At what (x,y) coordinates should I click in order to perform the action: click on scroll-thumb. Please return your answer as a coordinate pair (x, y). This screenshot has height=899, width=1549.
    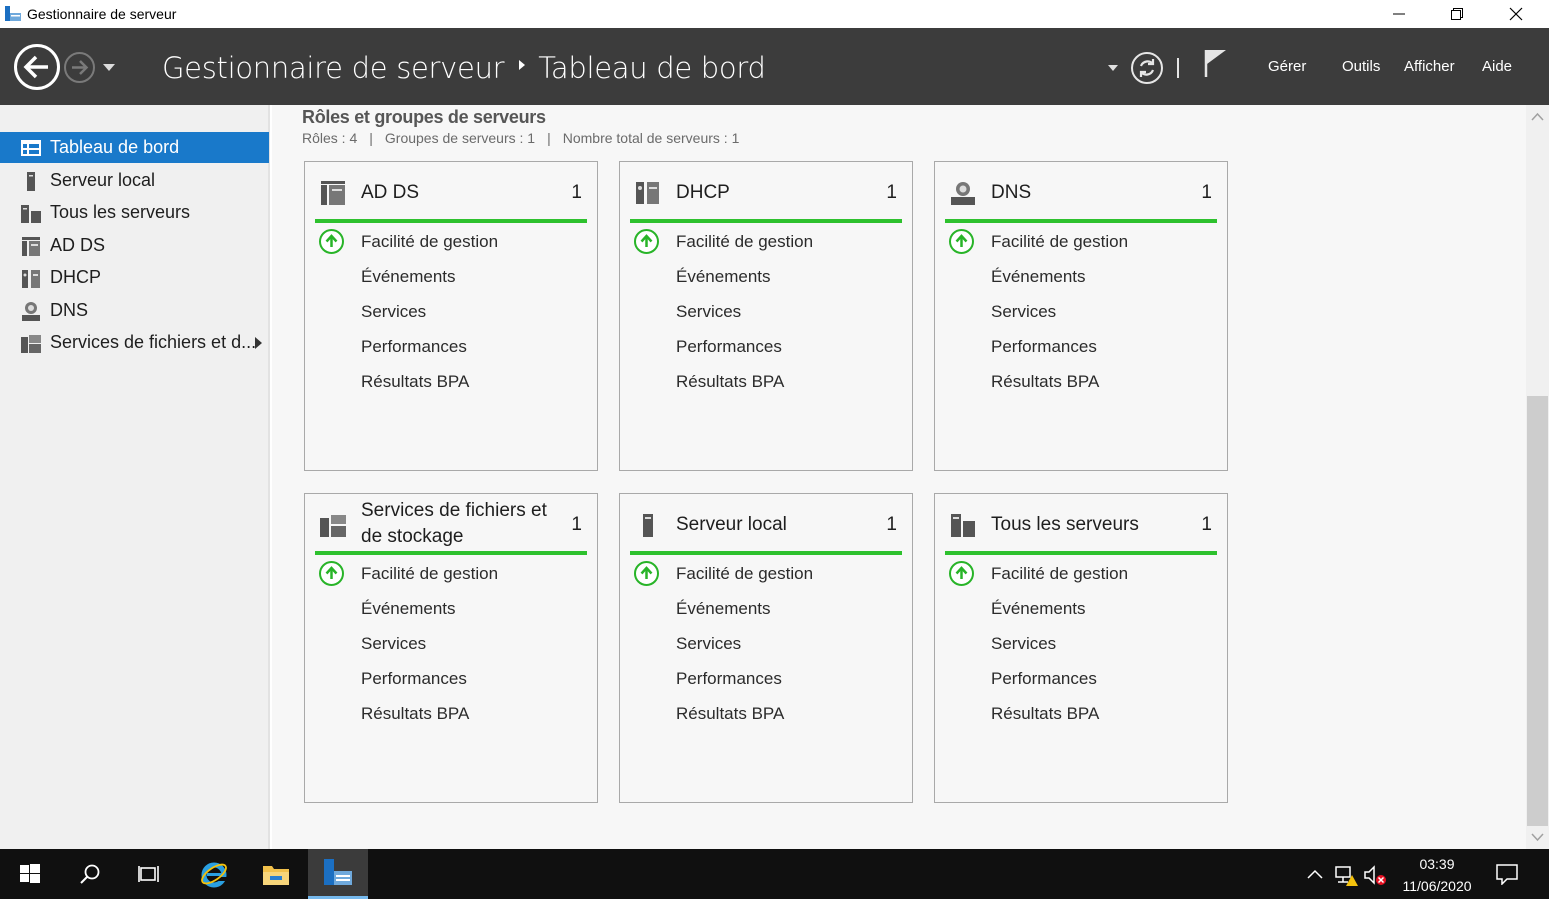
    Looking at the image, I should click on (1537, 611).